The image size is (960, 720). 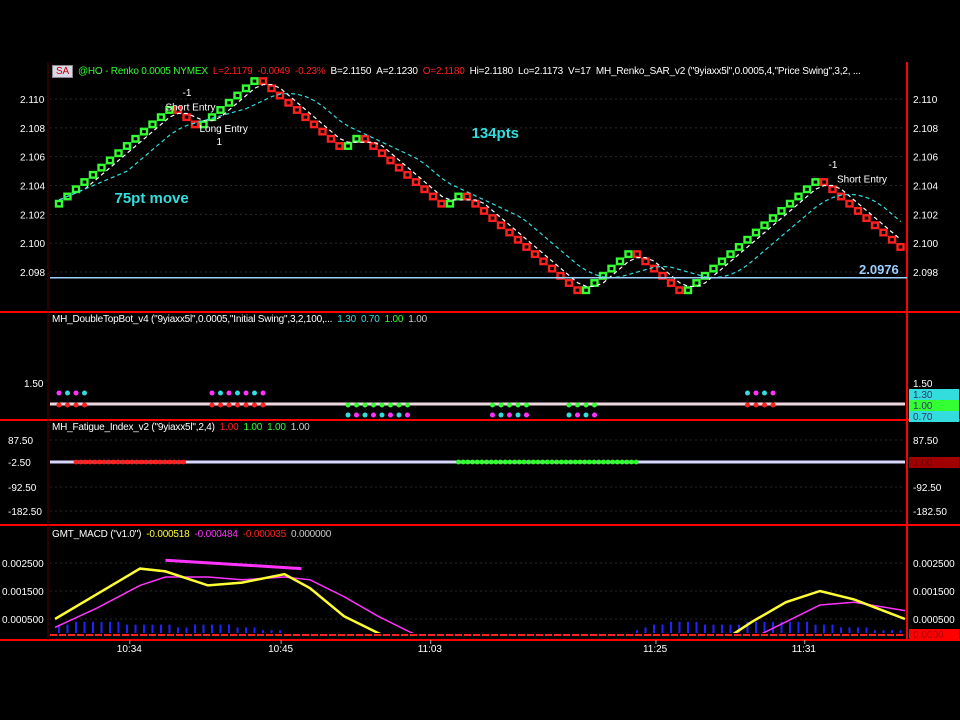 I want to click on price-level-label: 2.0976, so click(x=879, y=269).